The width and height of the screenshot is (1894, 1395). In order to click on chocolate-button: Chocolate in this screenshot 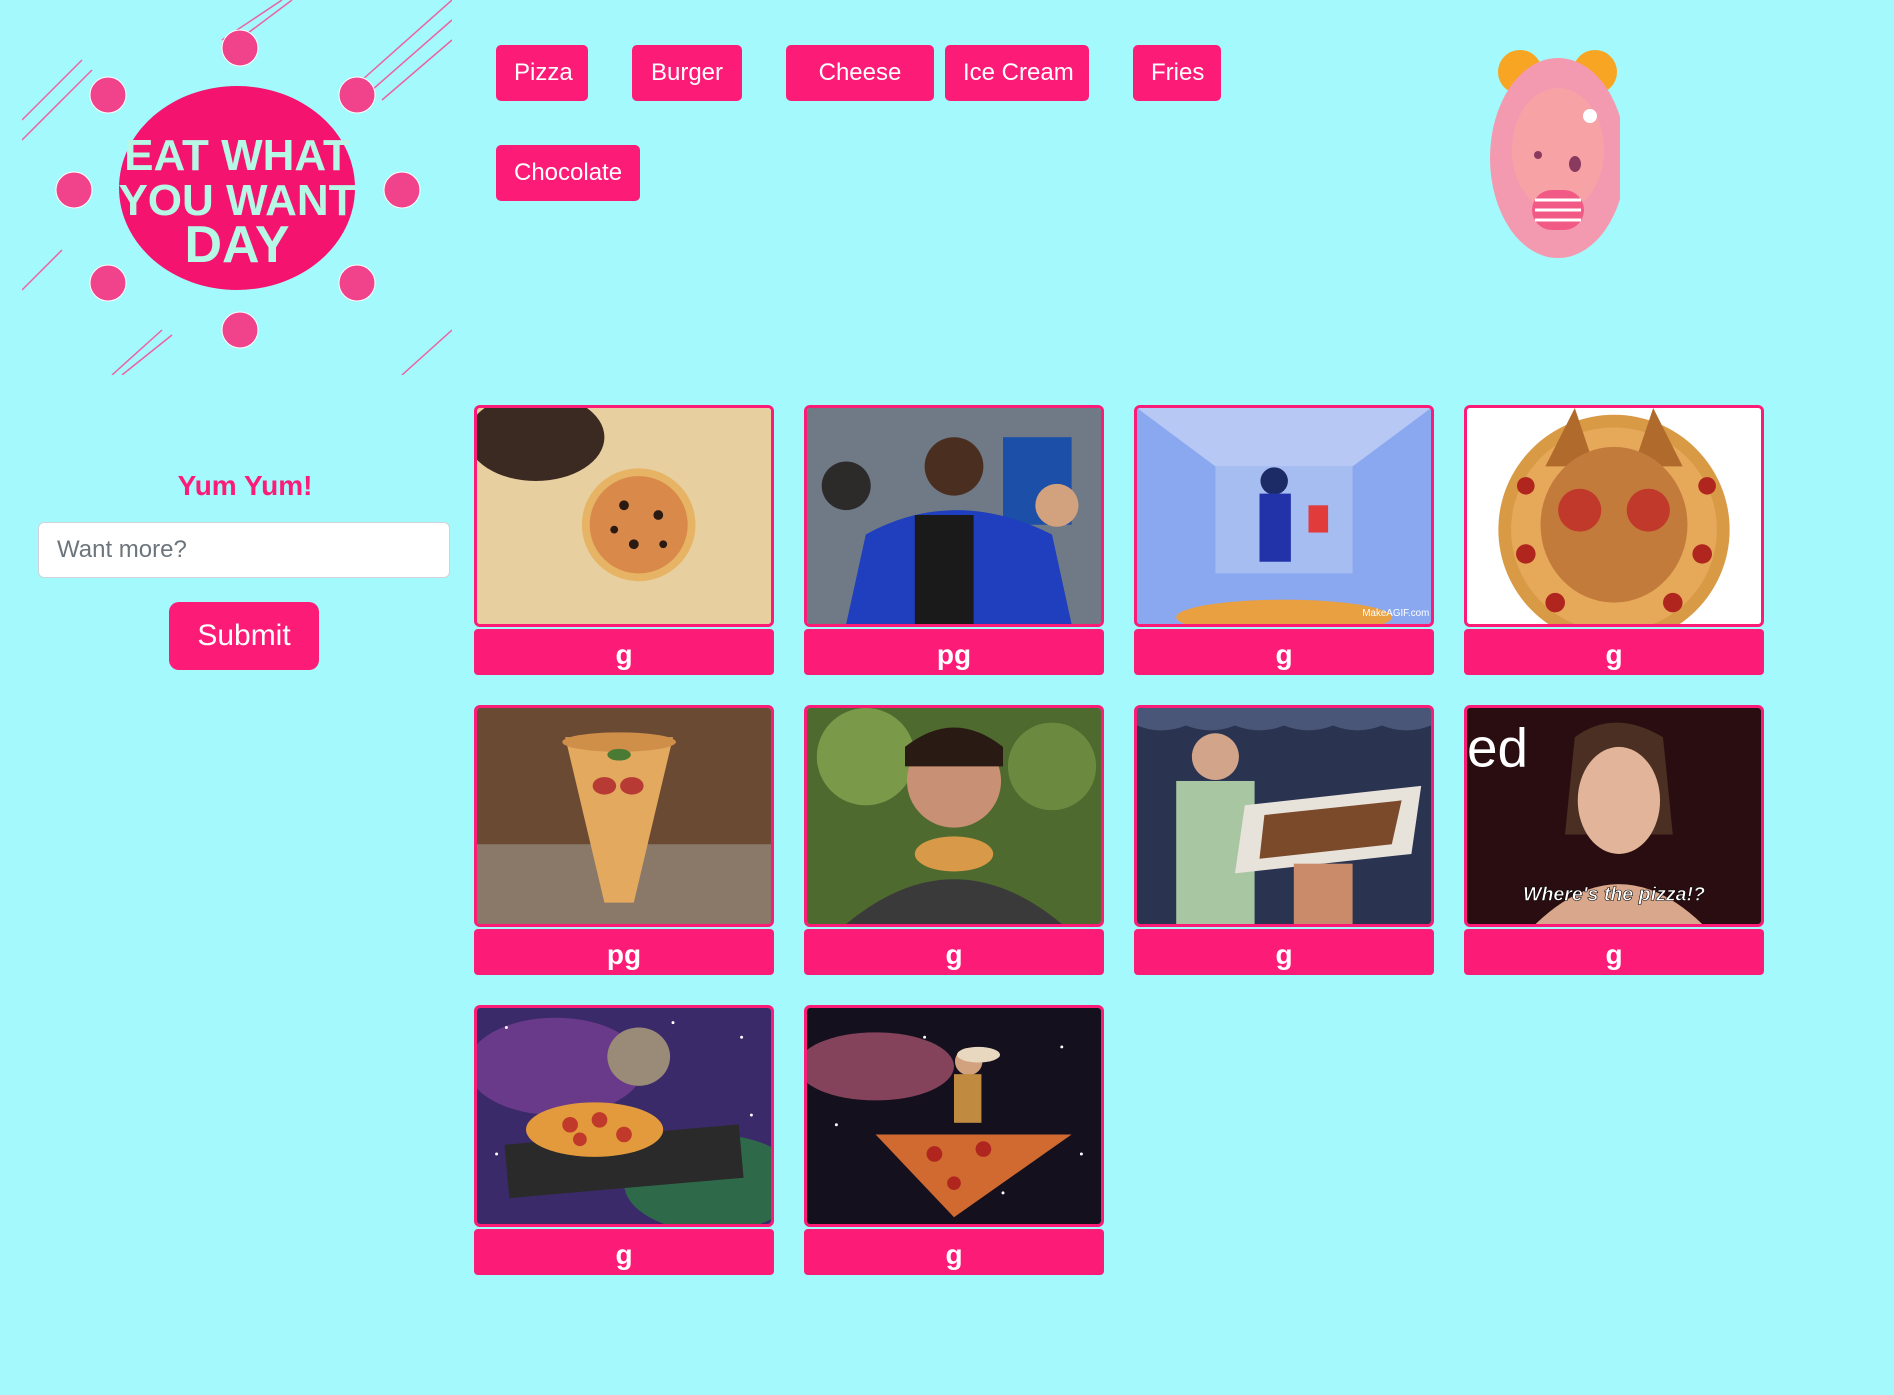, I will do `click(568, 173)`.